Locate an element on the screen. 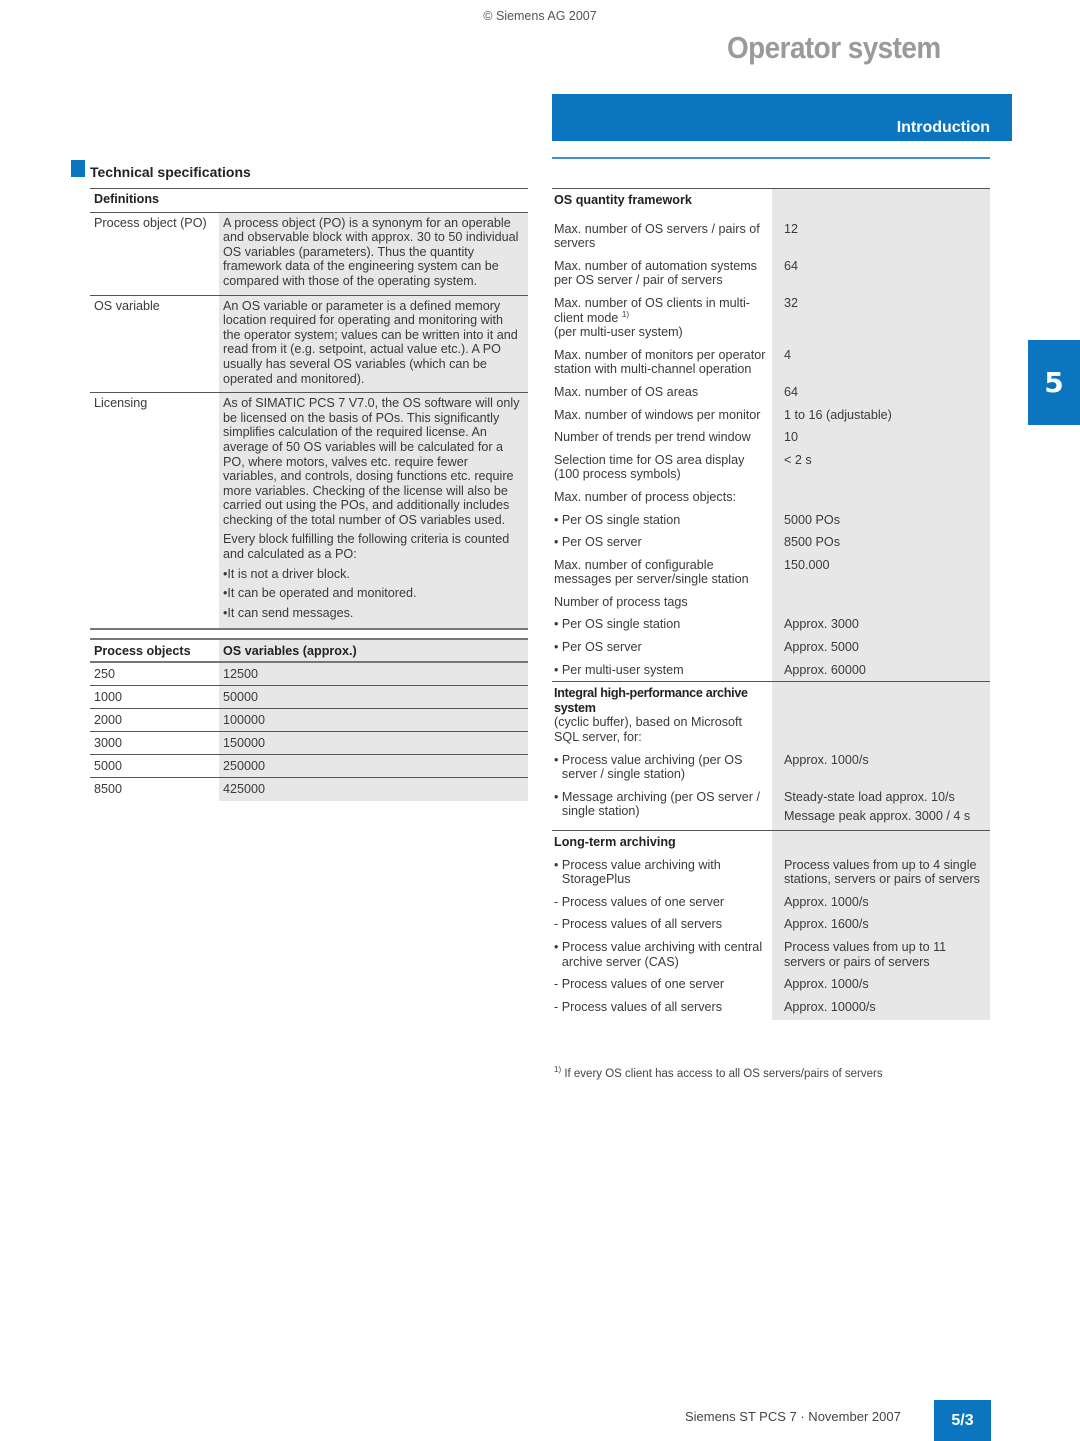 This screenshot has height=1441, width=1080. os-variable-count: 50000 is located at coordinates (373, 697).